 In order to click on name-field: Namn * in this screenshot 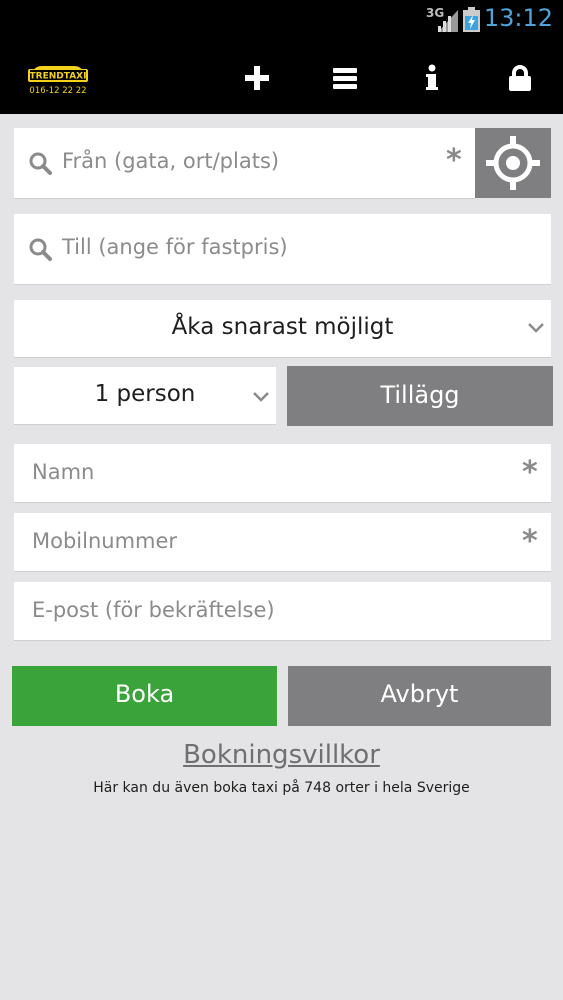, I will do `click(282, 473)`.